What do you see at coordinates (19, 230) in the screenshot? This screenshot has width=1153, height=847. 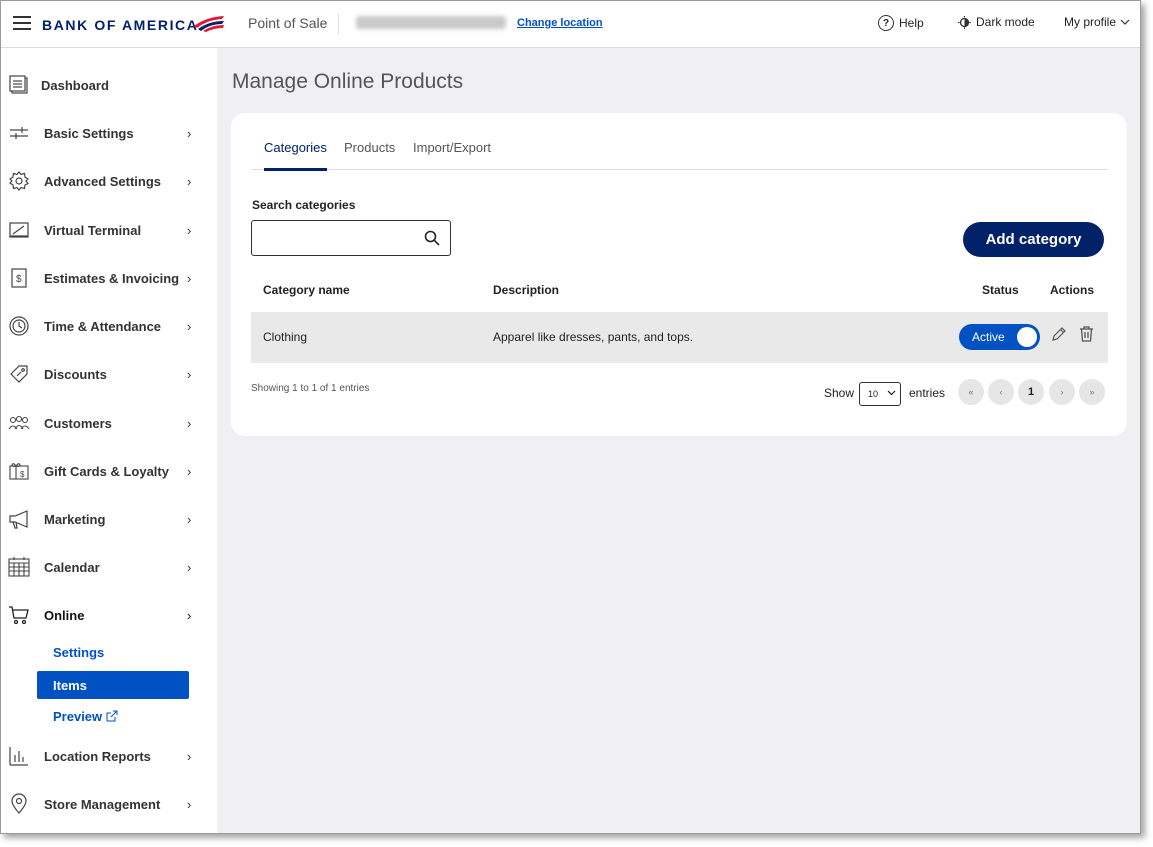 I see `terminal-icon` at bounding box center [19, 230].